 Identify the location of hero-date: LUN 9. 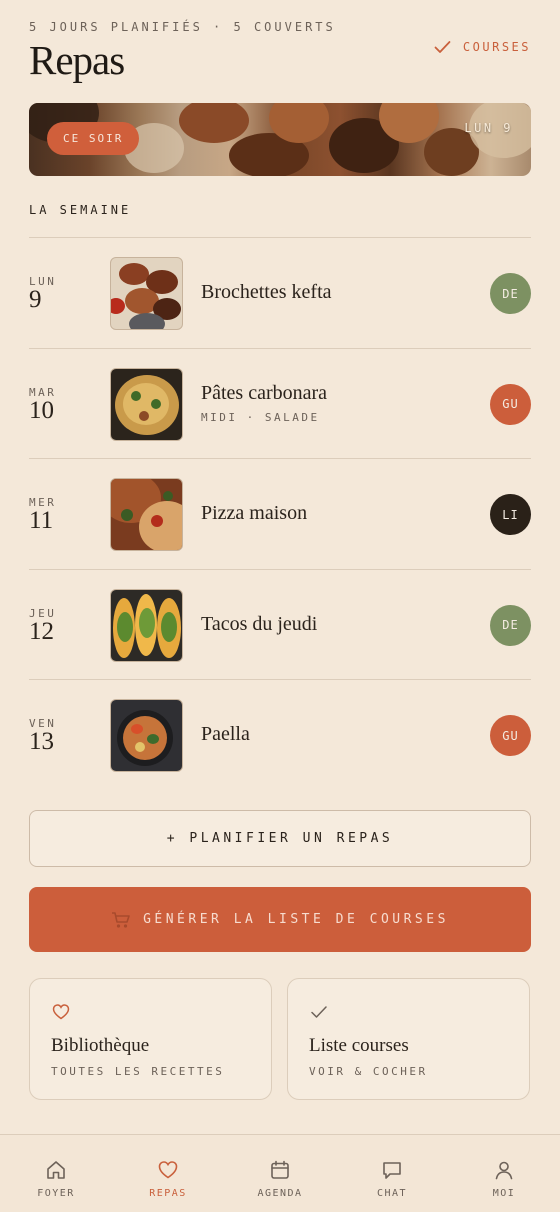
(488, 128).